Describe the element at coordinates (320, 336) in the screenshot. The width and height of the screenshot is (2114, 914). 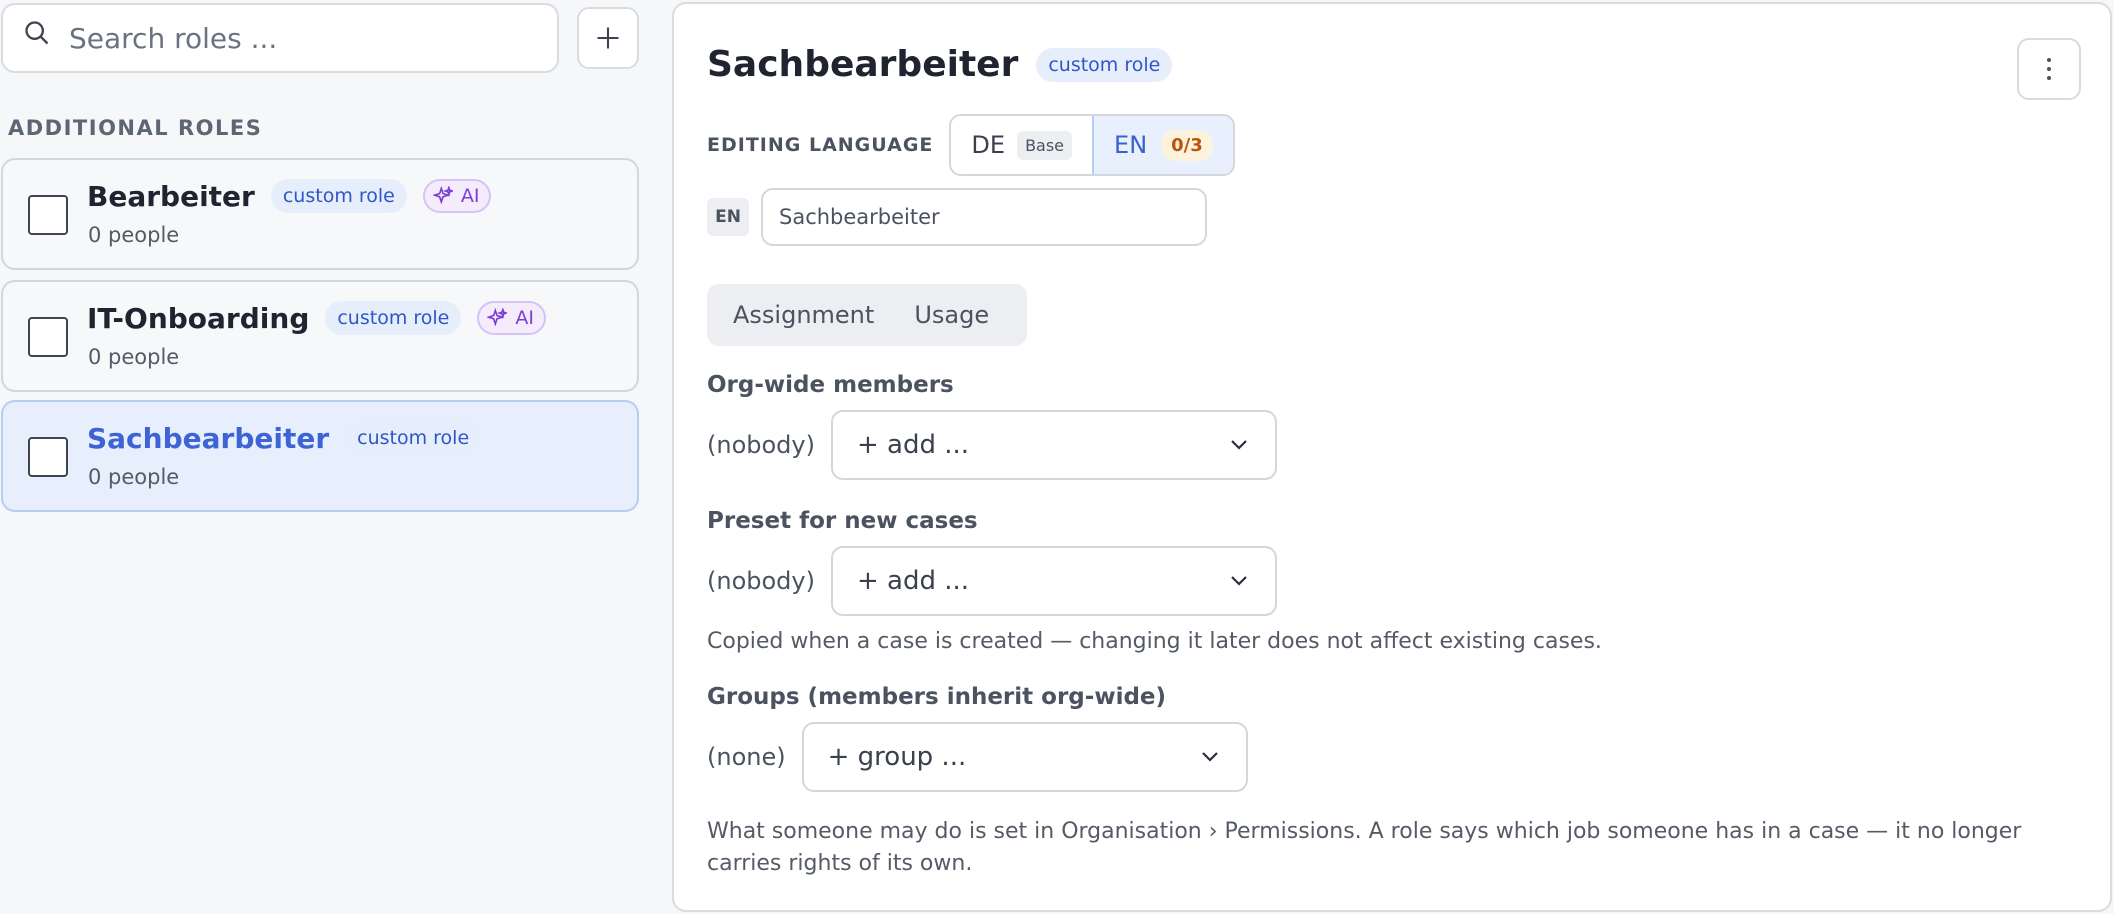
I see `role-card-it-onboarding: IT-Onboarding custom role AI 0 people` at that location.